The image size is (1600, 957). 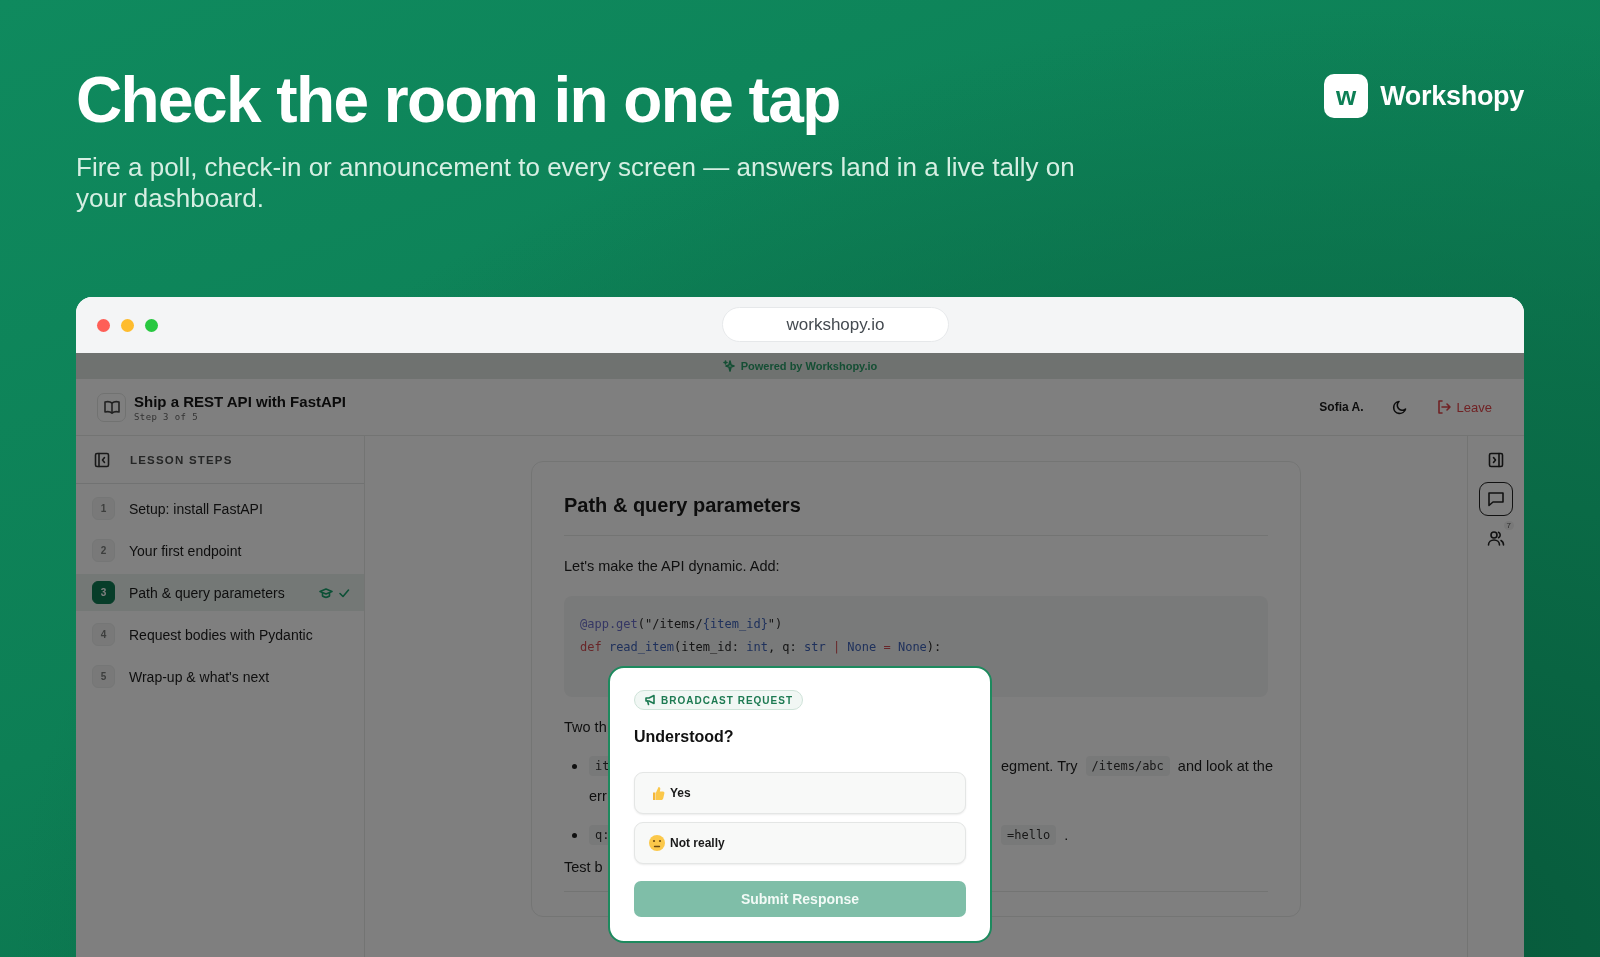 I want to click on code-line: def read_item(item_id: int, q: str | None = None):, so click(x=761, y=647).